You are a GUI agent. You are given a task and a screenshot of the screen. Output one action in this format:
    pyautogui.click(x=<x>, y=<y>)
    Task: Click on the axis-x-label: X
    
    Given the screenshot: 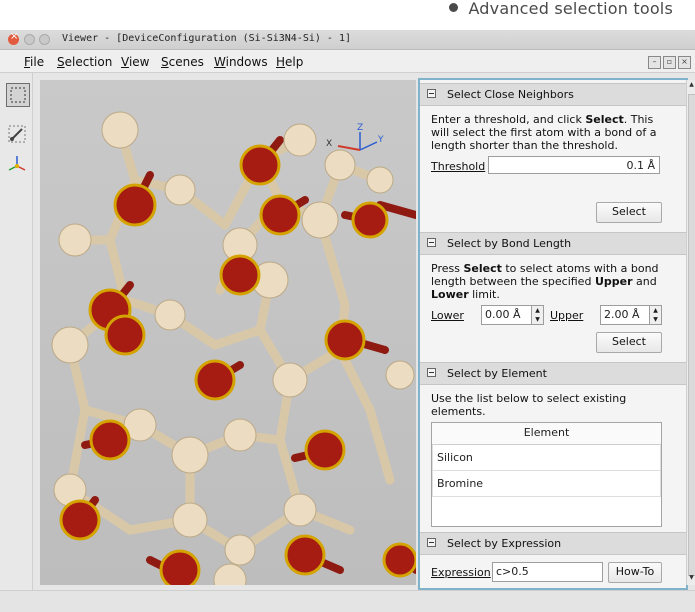 What is the action you would take?
    pyautogui.click(x=329, y=144)
    